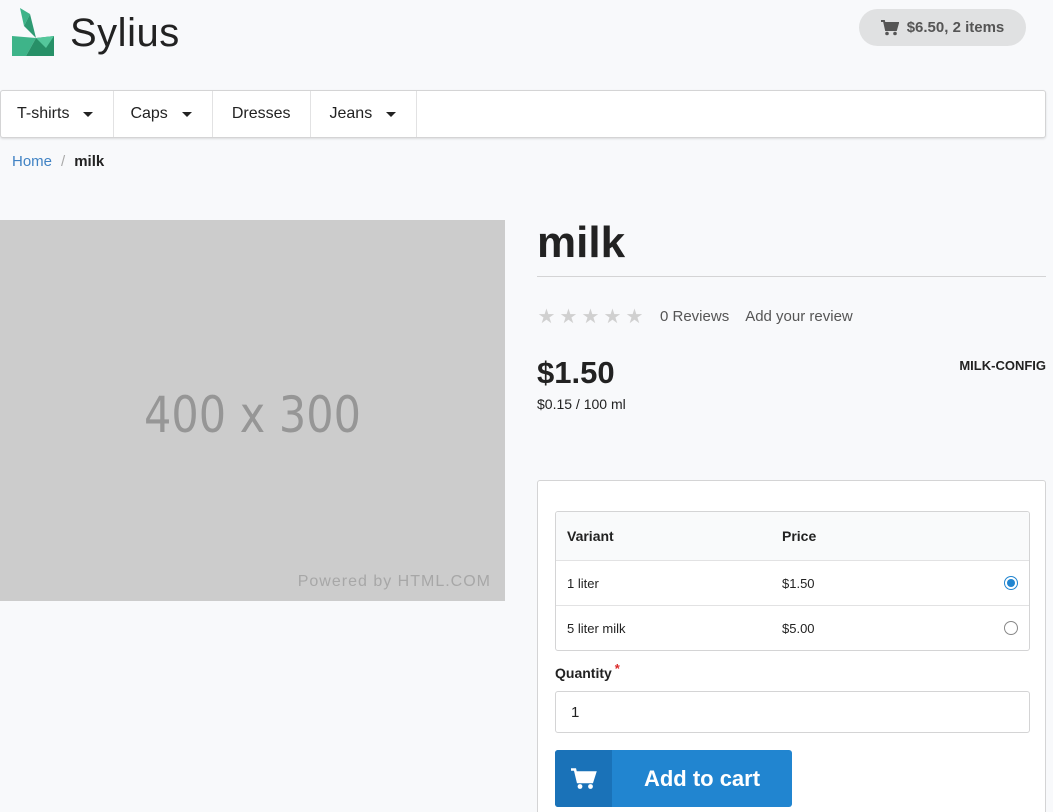 This screenshot has height=812, width=1053. I want to click on quantity-label-text: Quantity, so click(583, 673).